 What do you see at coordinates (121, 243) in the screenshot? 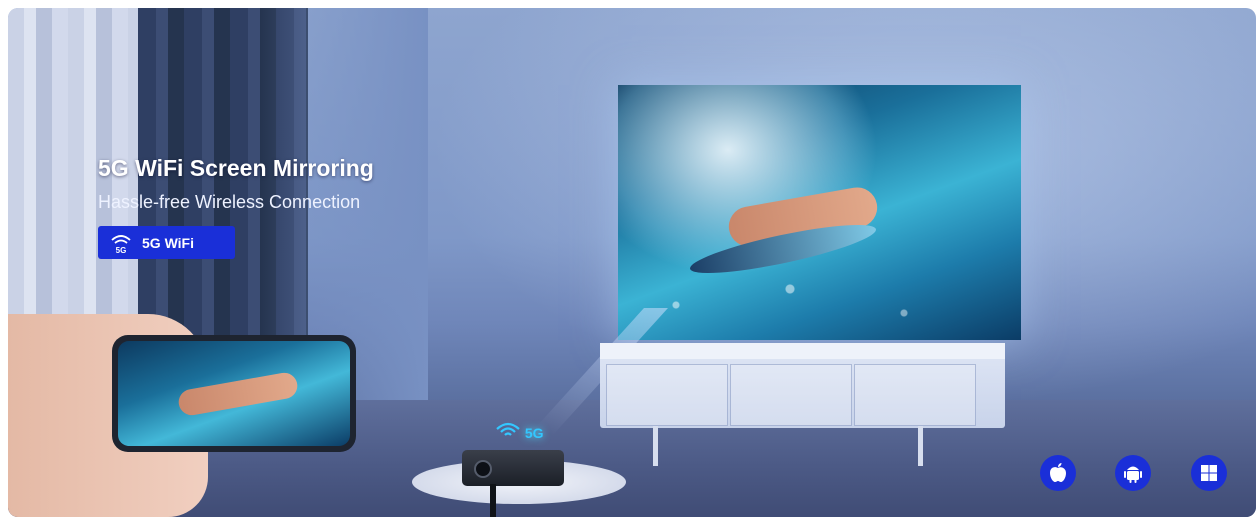
I see `wifi-5g-icon: 5G` at bounding box center [121, 243].